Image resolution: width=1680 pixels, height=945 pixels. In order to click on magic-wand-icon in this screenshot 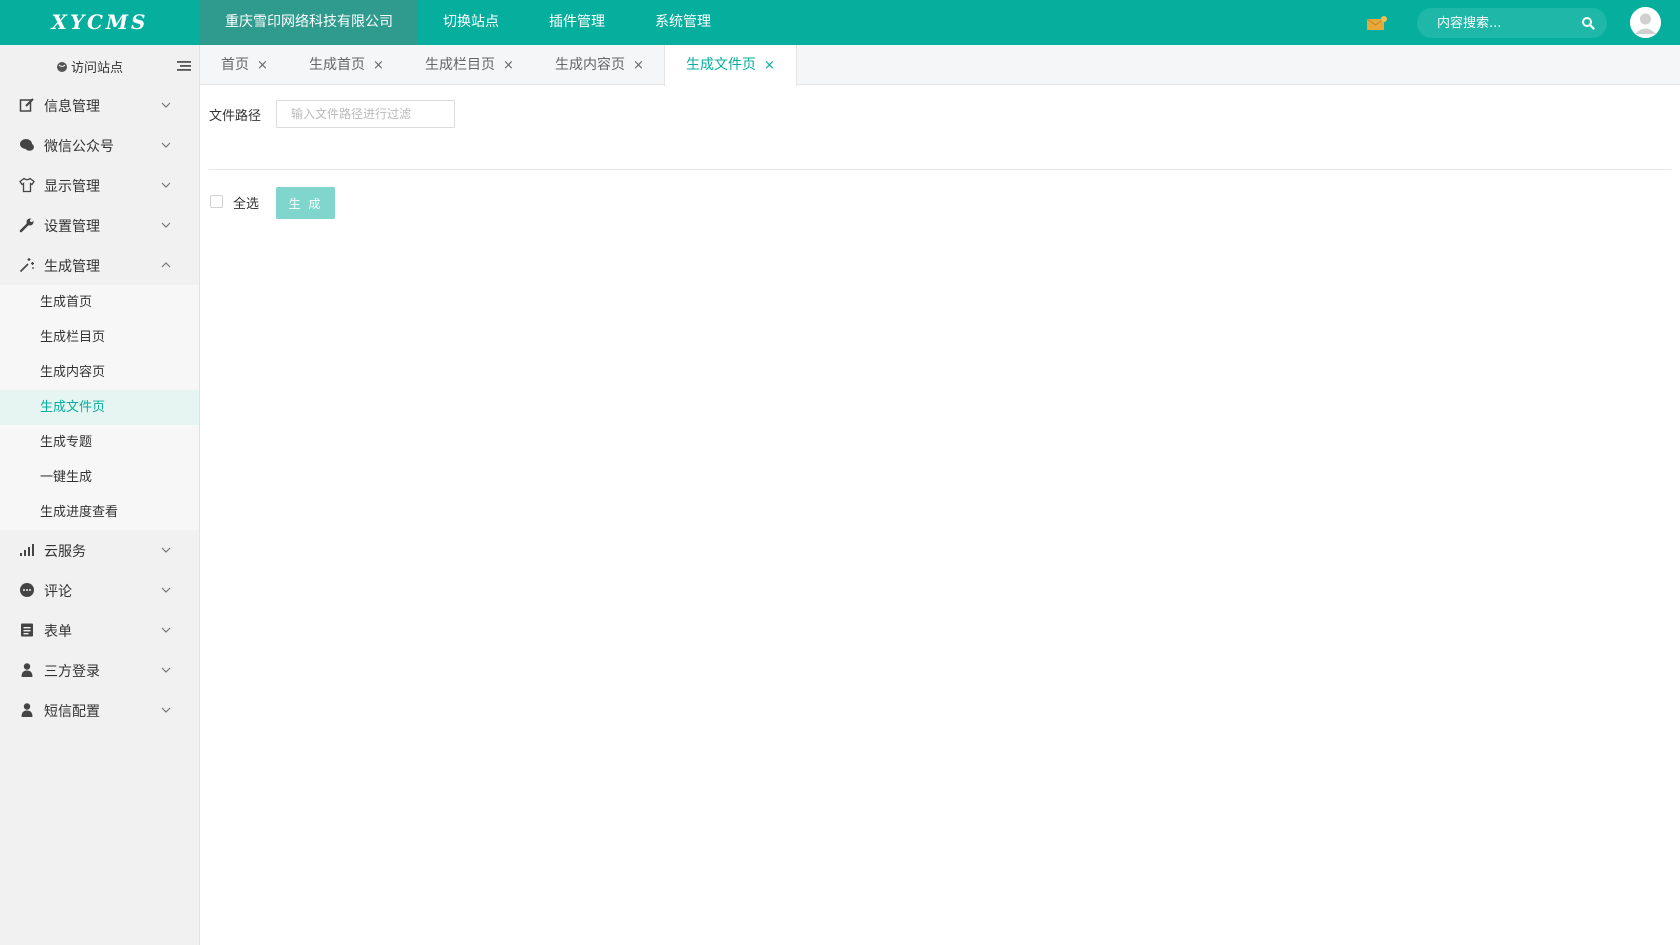, I will do `click(27, 265)`.